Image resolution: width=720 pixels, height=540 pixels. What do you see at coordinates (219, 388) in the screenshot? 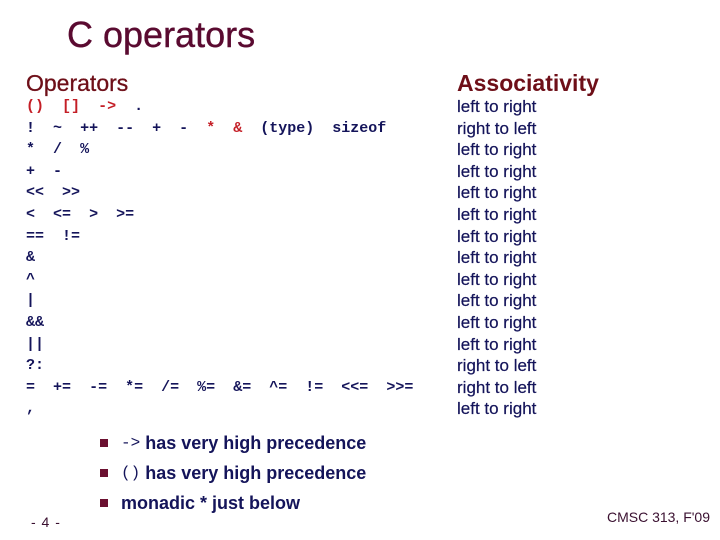
I see `operator-row: = += -= *= /= %= &= ^= != <<= >>=` at bounding box center [219, 388].